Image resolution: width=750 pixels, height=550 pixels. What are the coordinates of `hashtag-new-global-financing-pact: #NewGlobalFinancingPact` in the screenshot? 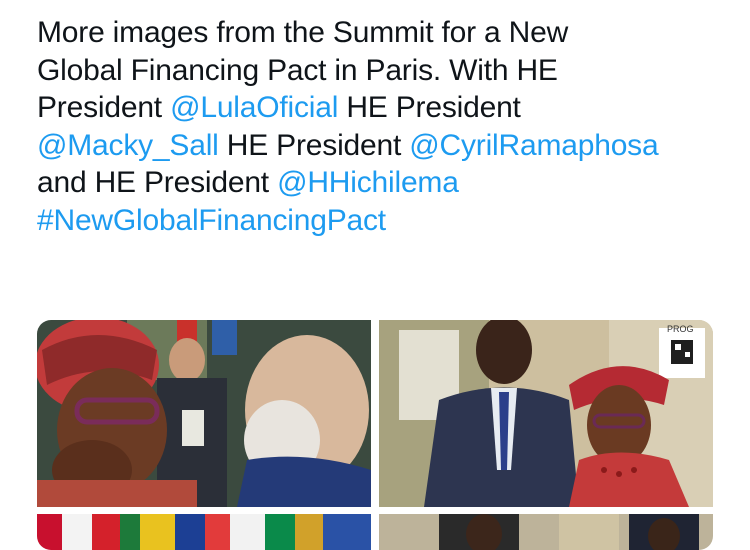 It's located at (211, 220).